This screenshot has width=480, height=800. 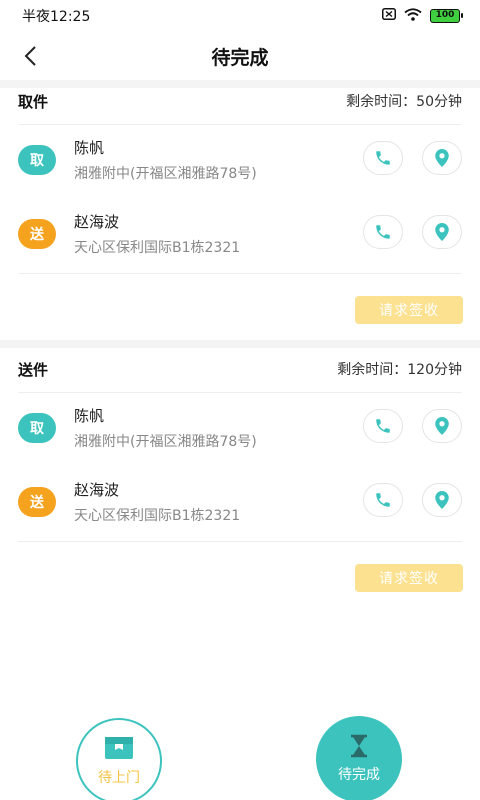 I want to click on section-title: 送件, so click(x=33, y=369).